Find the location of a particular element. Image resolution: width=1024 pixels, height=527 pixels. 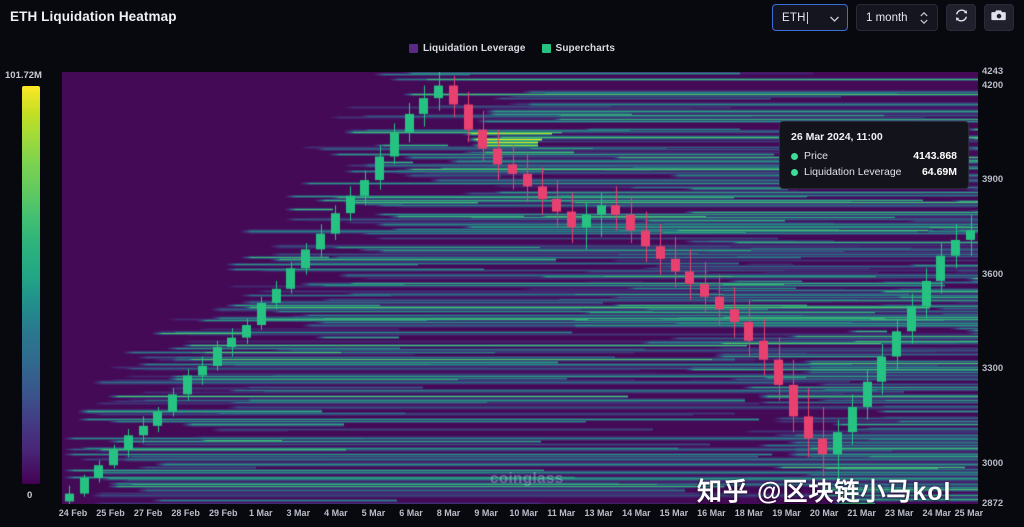

legend-item-liquidation-leverage: Liquidation Leverage is located at coordinates (467, 48).